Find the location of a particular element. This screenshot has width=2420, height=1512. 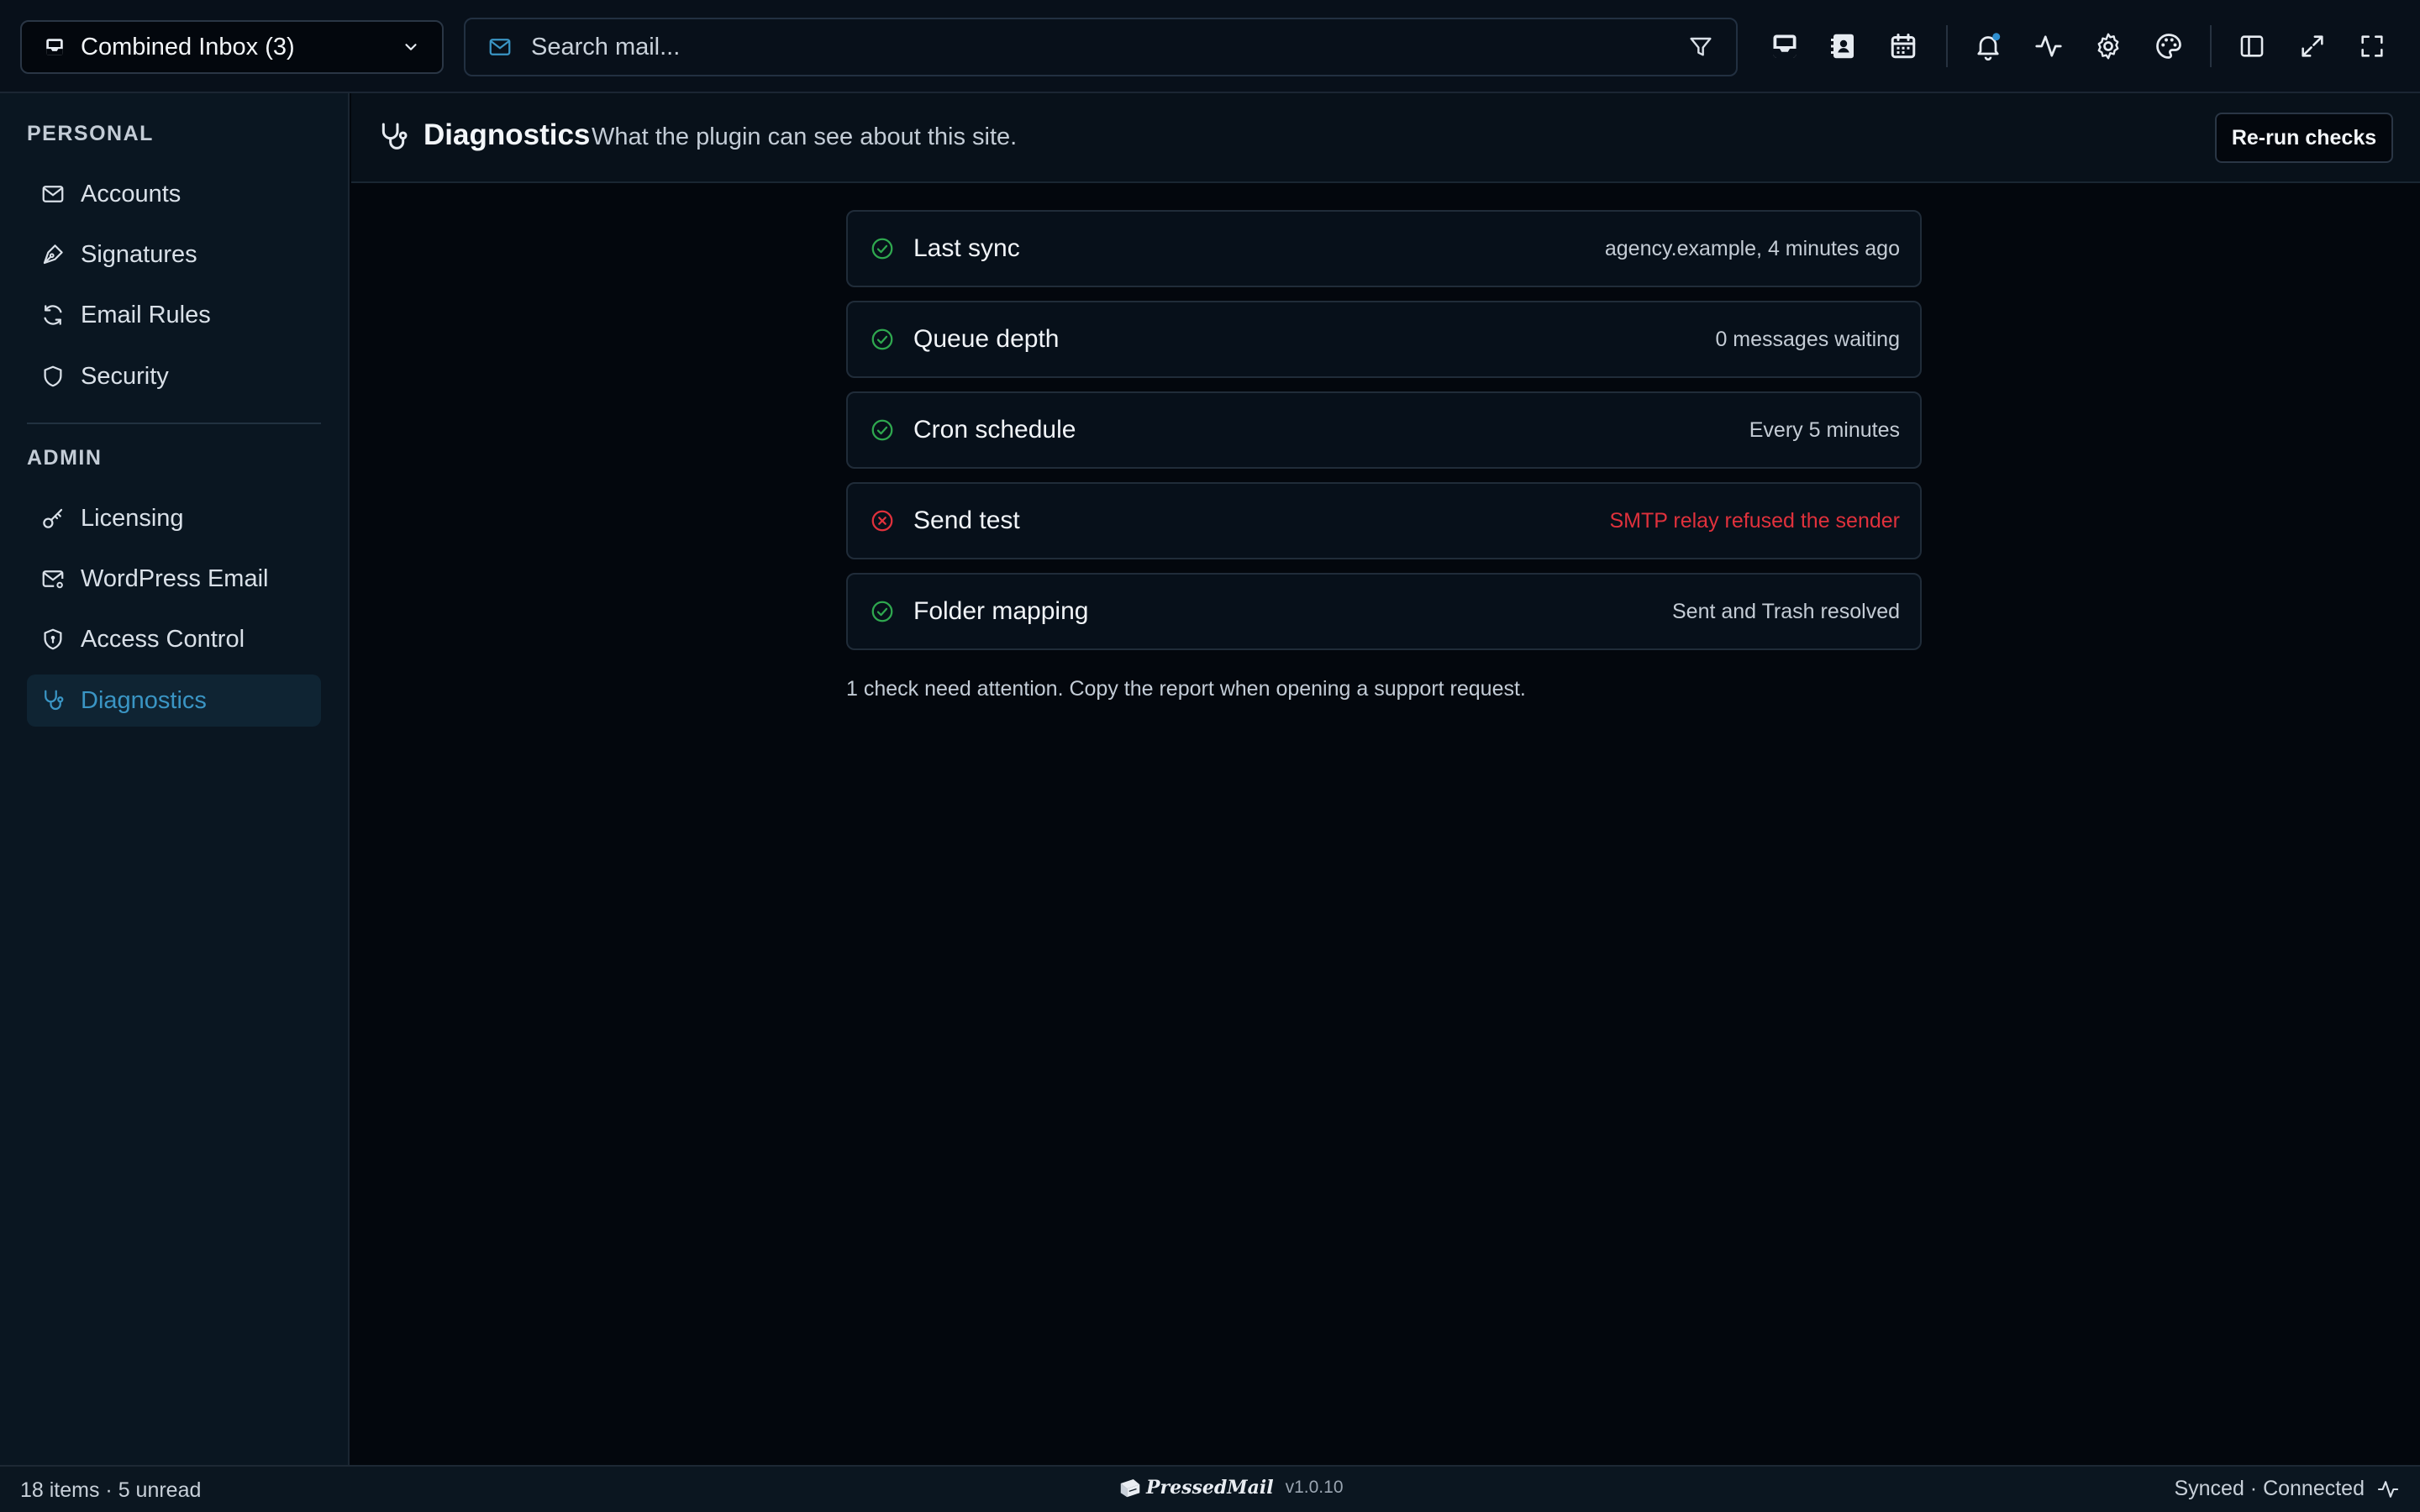

shield-icon is located at coordinates (53, 376).